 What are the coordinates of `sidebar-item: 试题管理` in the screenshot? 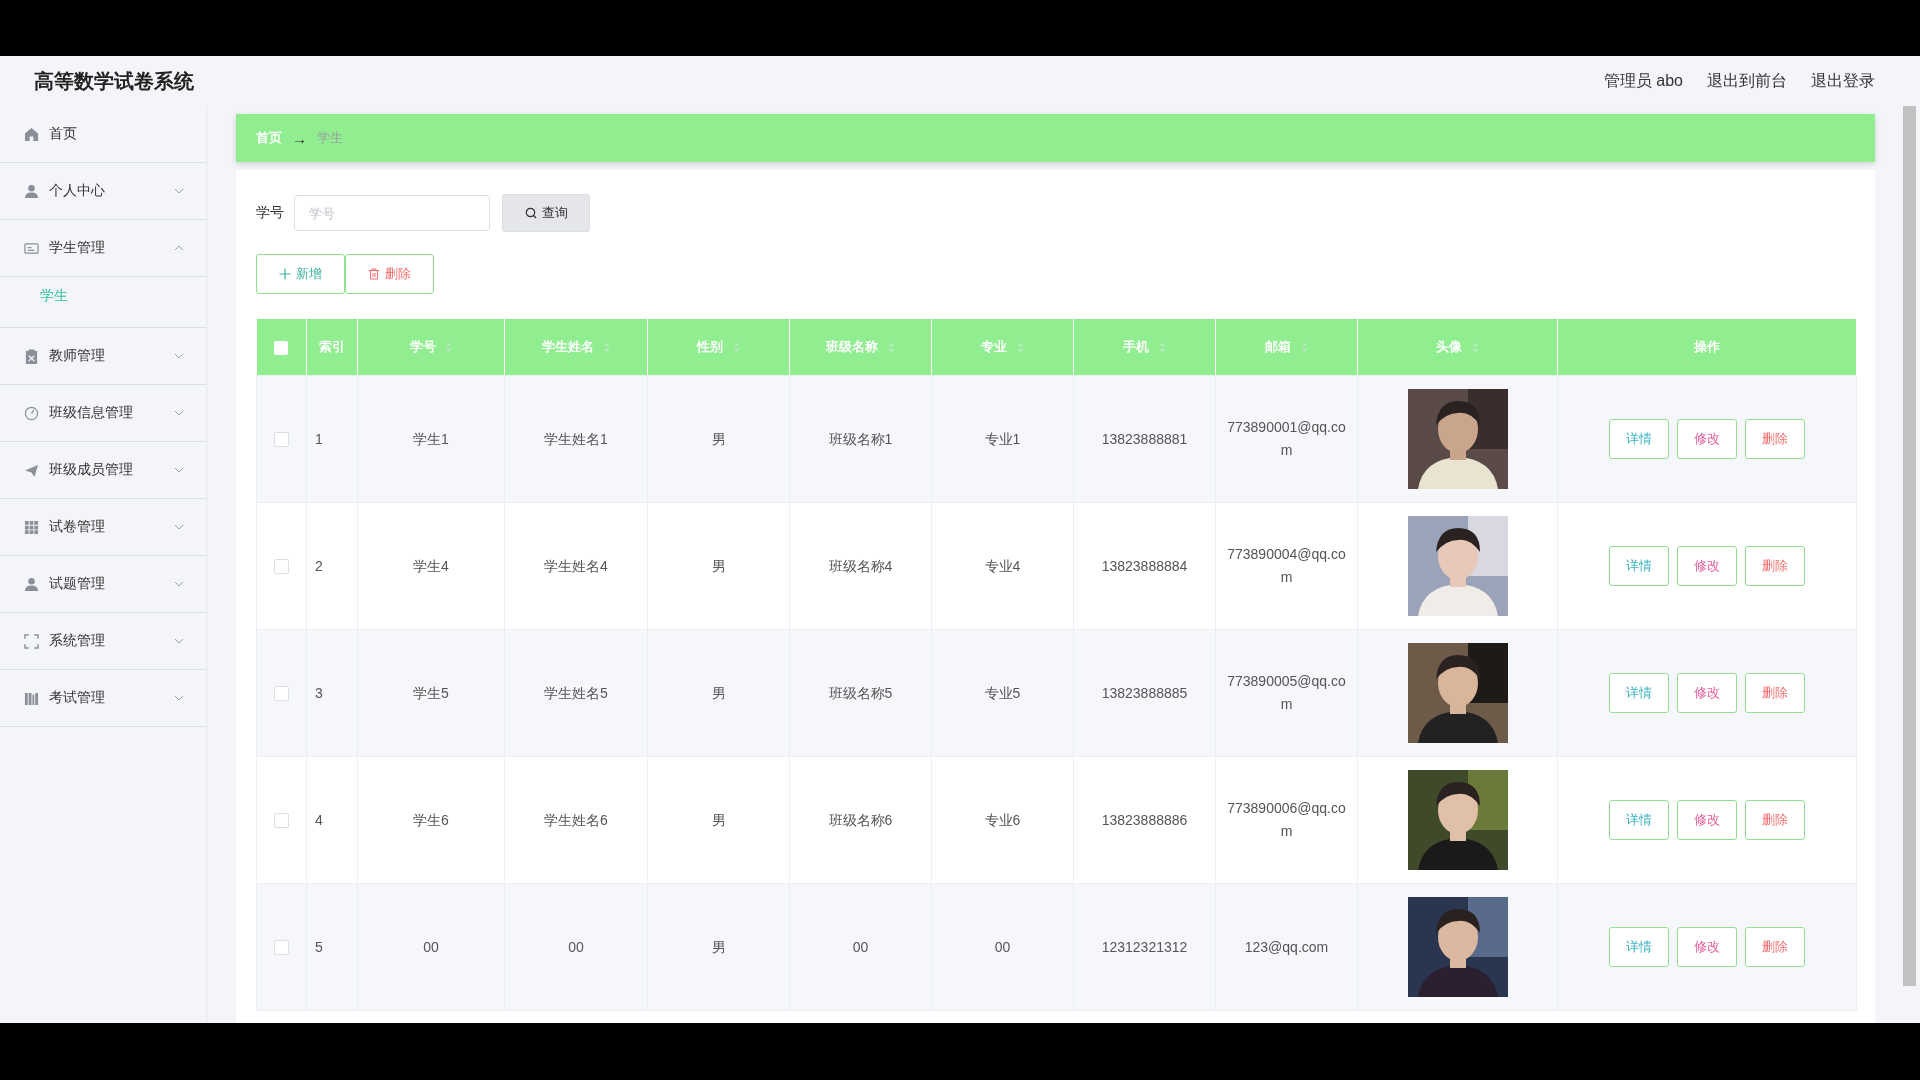 It's located at (103, 584).